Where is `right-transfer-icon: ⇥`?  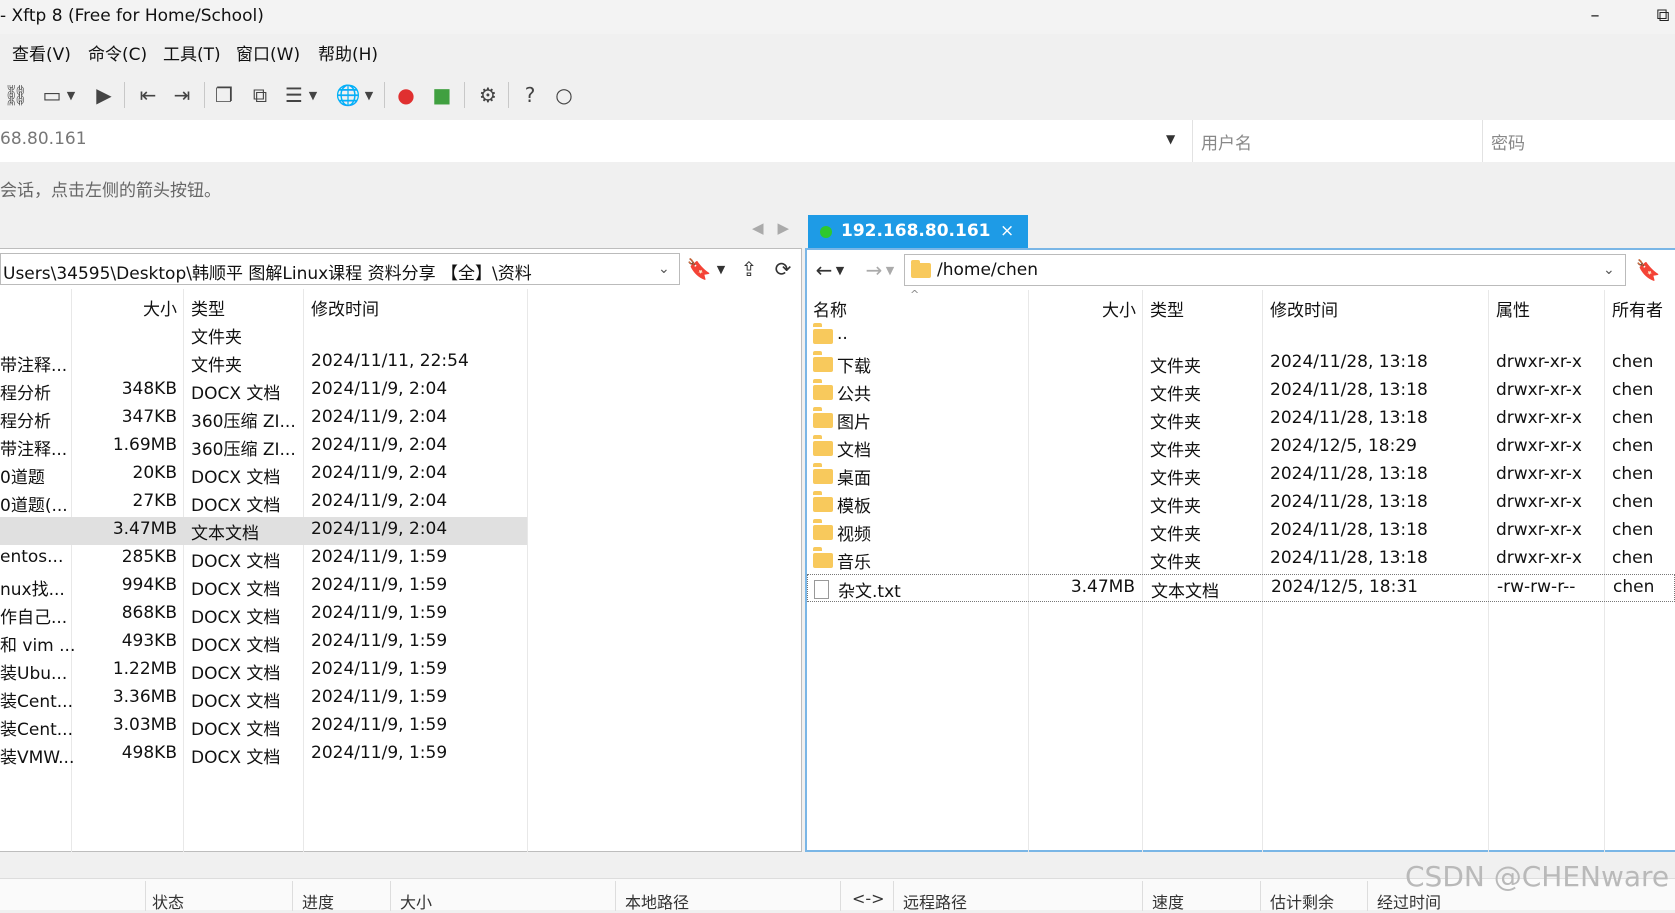 right-transfer-icon: ⇥ is located at coordinates (182, 95).